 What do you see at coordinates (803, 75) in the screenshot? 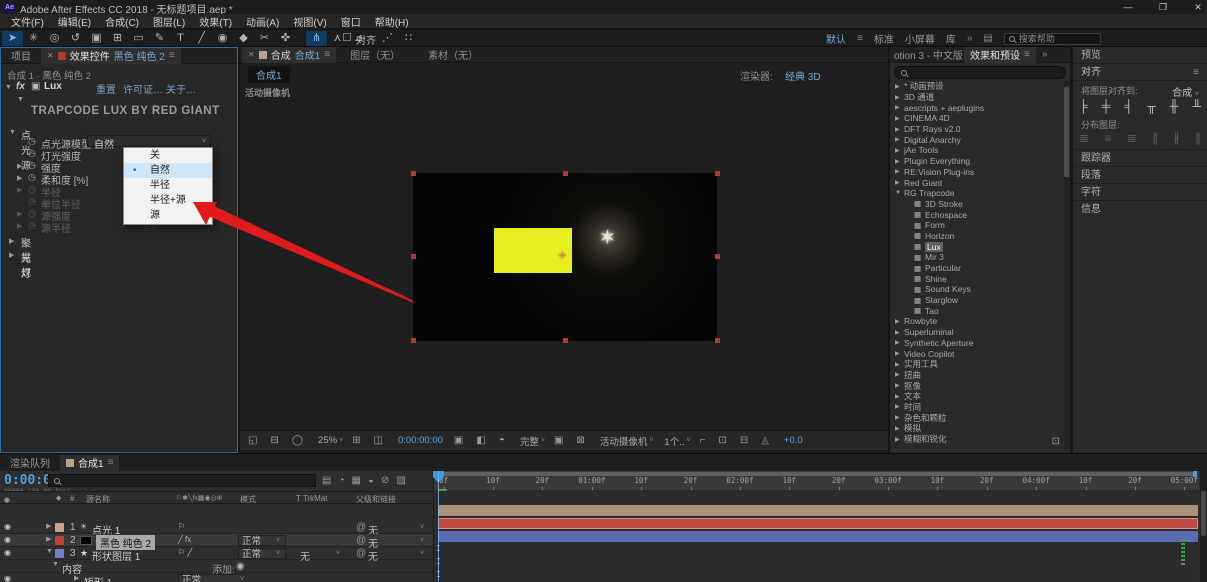
I see `renderer-value: 经典 3D` at bounding box center [803, 75].